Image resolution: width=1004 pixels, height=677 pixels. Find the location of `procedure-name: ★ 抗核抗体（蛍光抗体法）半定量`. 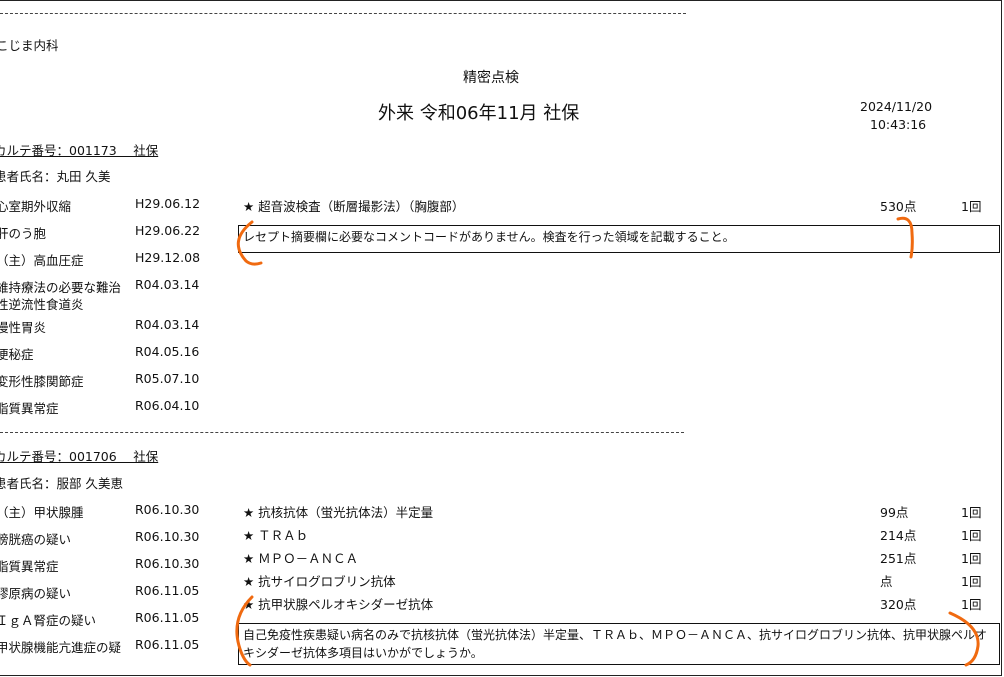

procedure-name: ★ 抗核抗体（蛍光抗体法）半定量 is located at coordinates (338, 512).